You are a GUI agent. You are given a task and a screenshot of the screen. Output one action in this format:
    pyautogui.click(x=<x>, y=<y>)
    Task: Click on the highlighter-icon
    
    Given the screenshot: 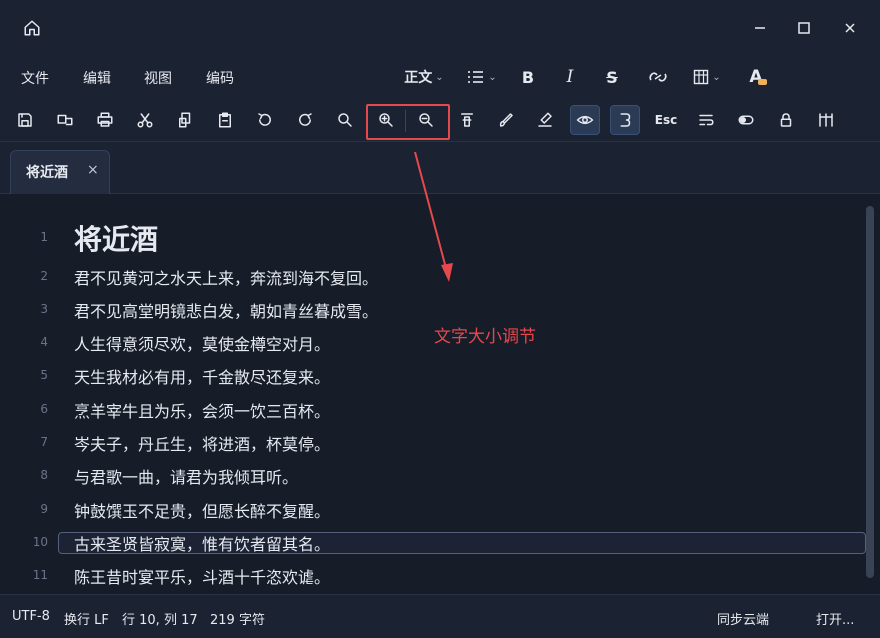 What is the action you would take?
    pyautogui.click(x=545, y=119)
    